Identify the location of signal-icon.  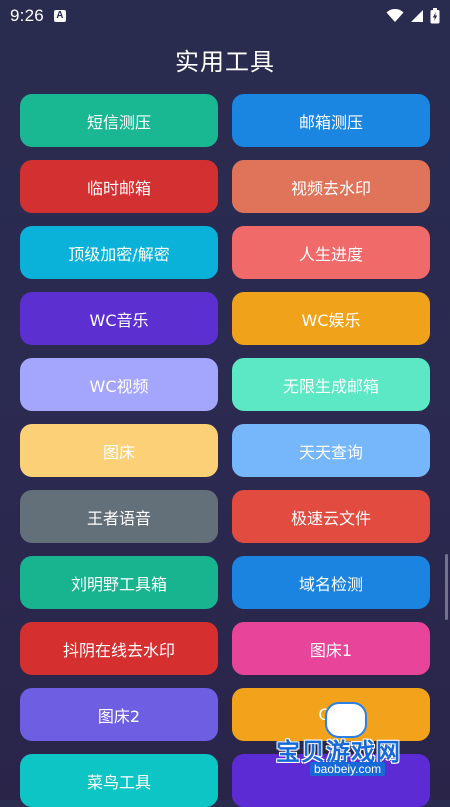
(417, 16).